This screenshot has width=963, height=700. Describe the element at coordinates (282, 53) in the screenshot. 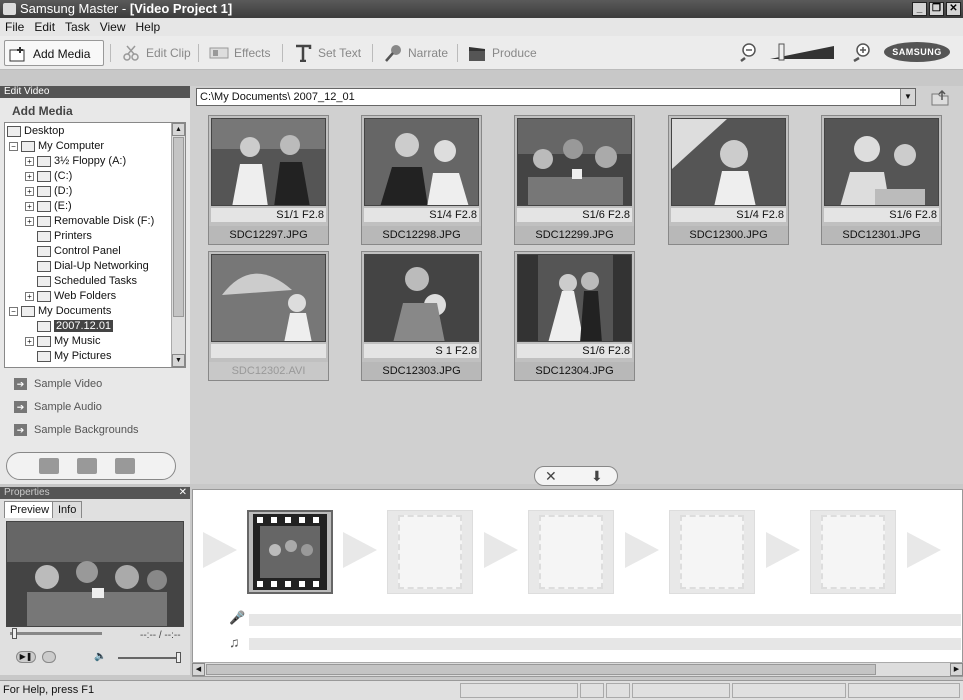

I see `toolbar-separator` at that location.